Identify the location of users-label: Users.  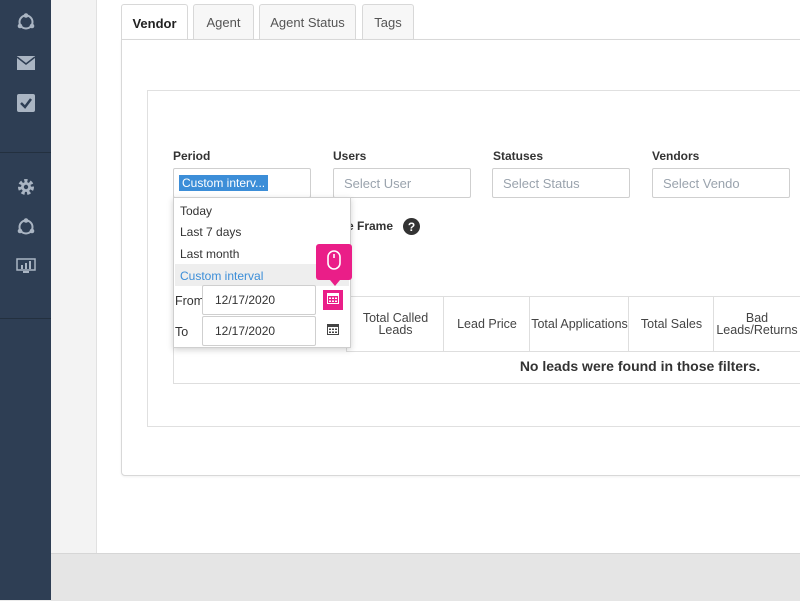
(350, 156).